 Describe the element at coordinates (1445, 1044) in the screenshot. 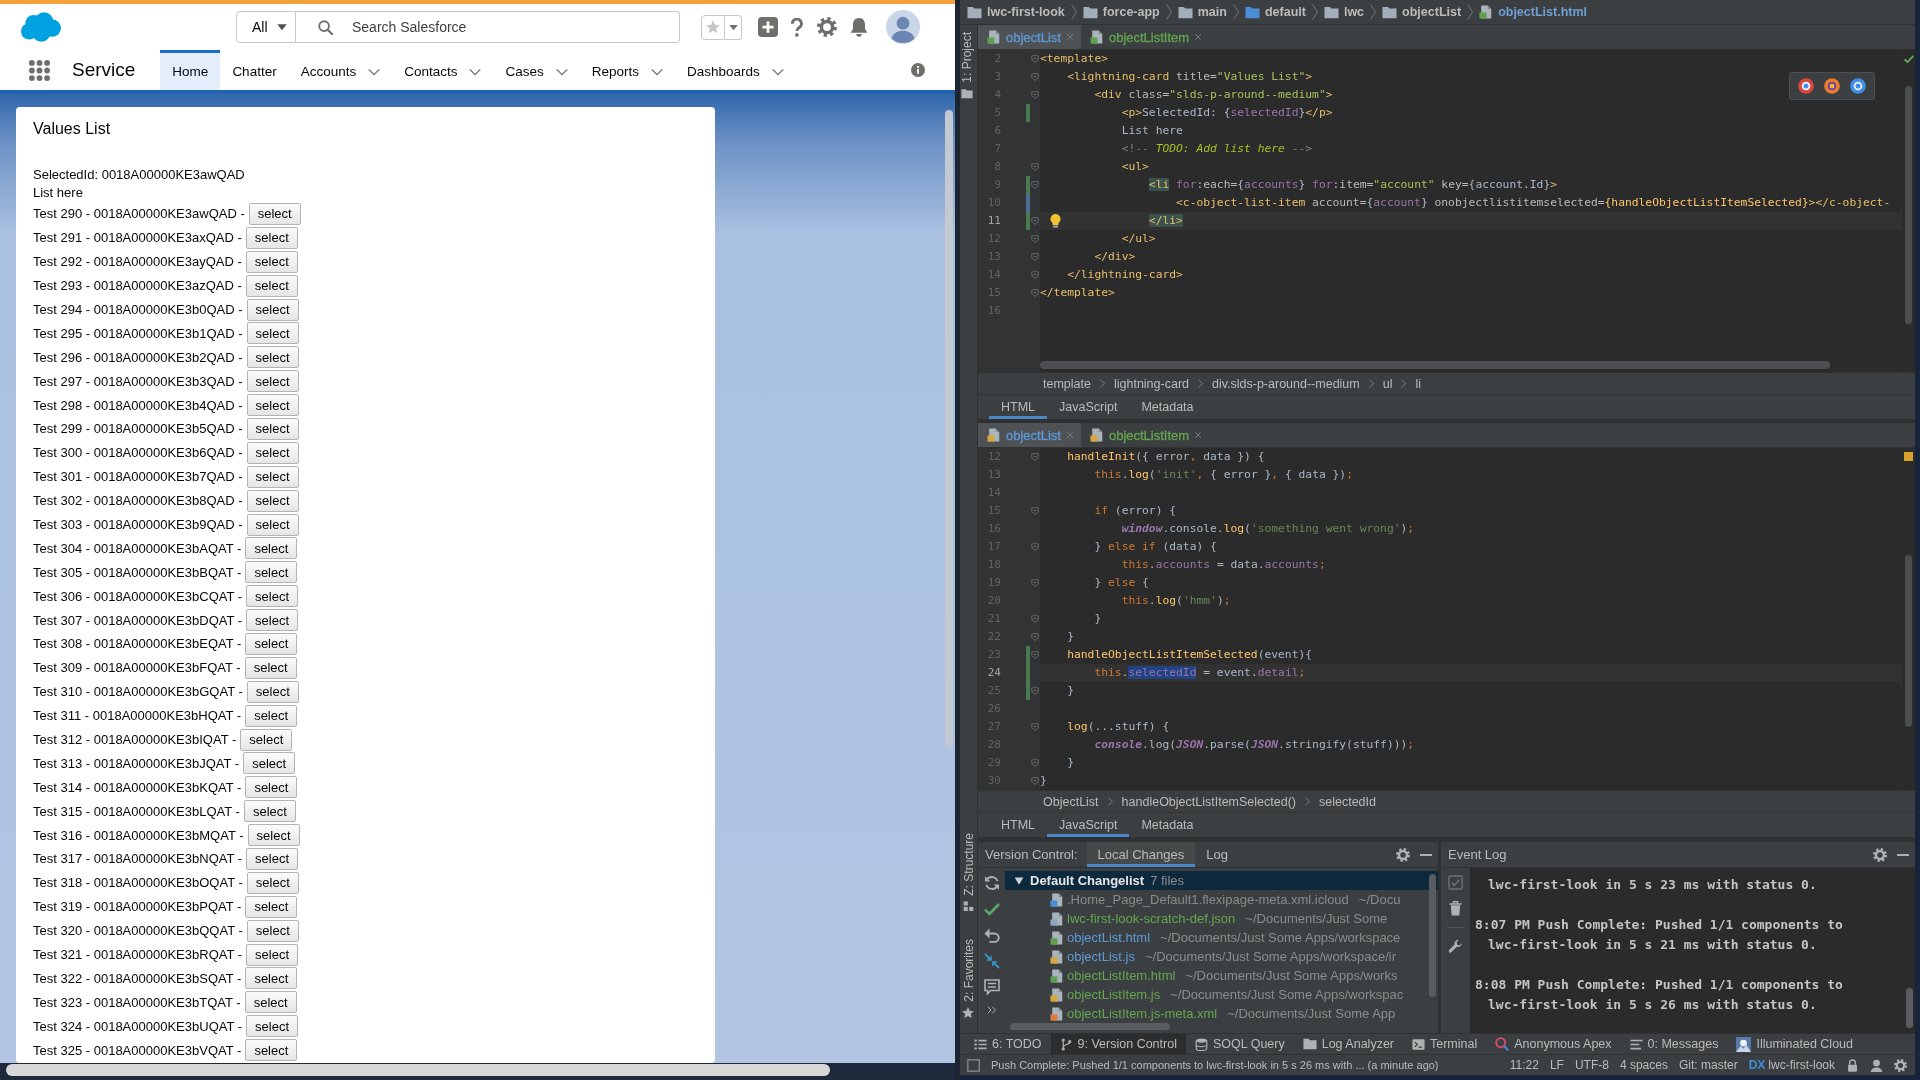

I see `tool-window-button: Terminal` at that location.